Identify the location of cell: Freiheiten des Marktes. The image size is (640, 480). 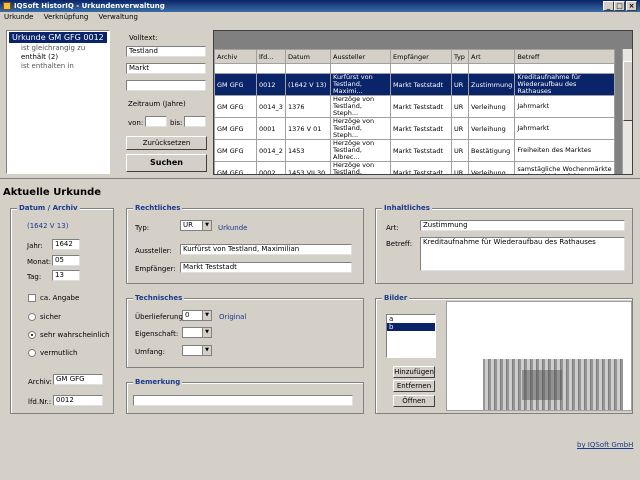
(565, 150).